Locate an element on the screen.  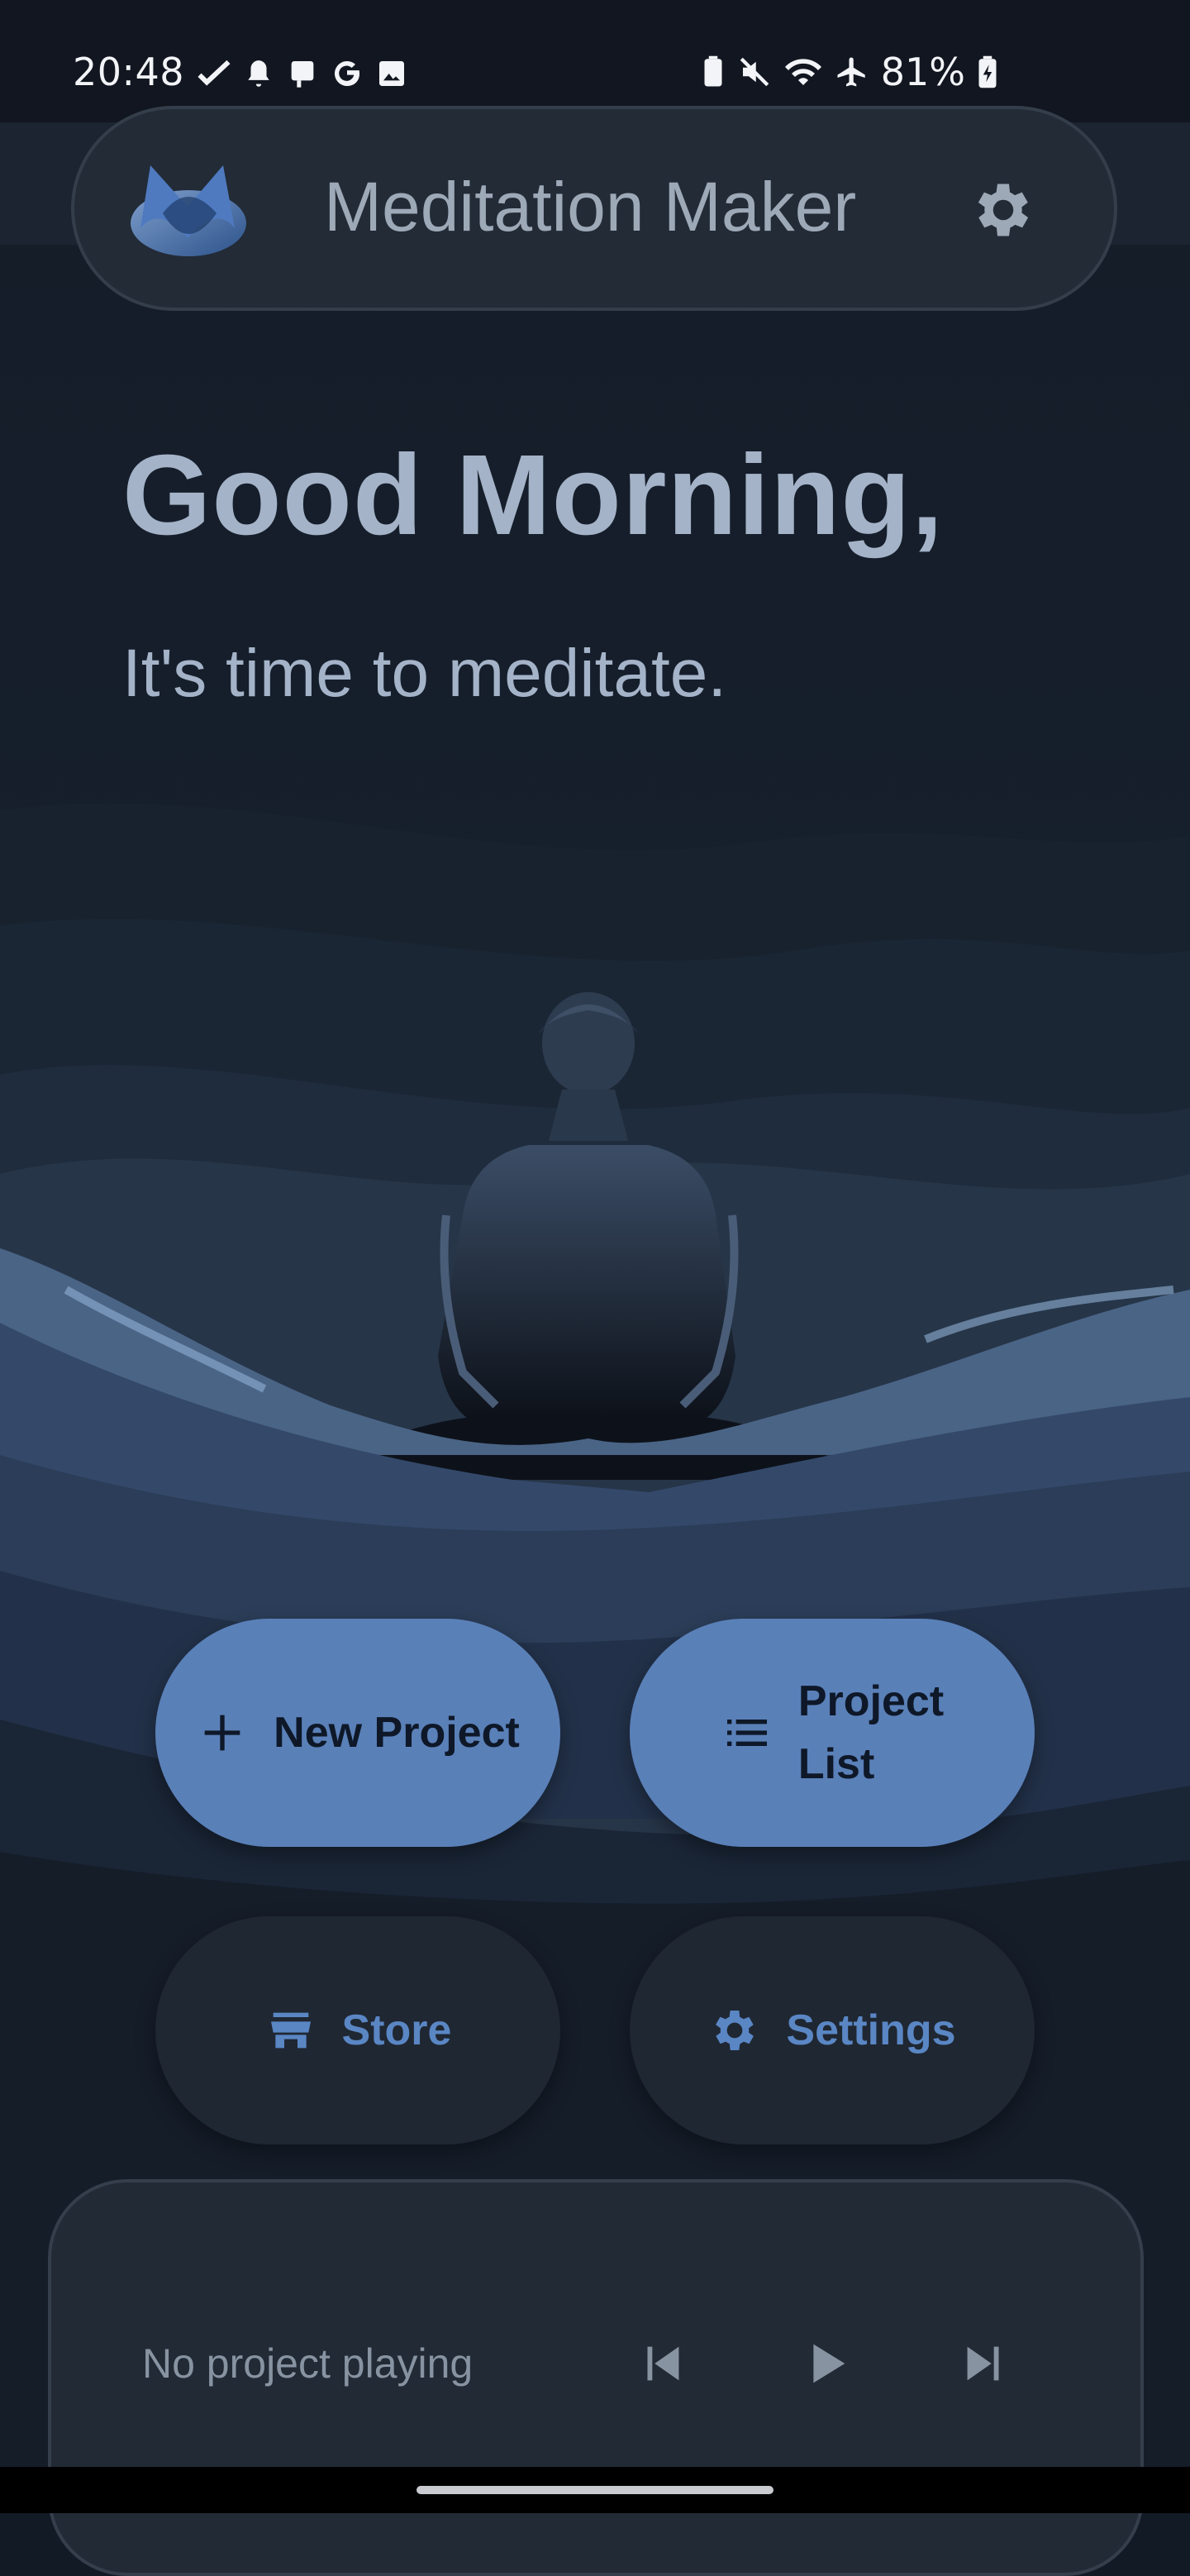
battery-saver-icon is located at coordinates (713, 71).